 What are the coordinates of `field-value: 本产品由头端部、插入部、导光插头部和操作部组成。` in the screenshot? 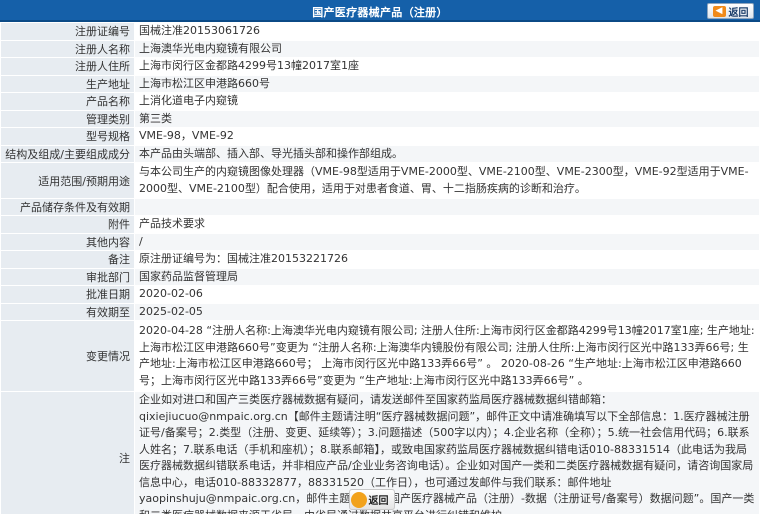 It's located at (447, 153).